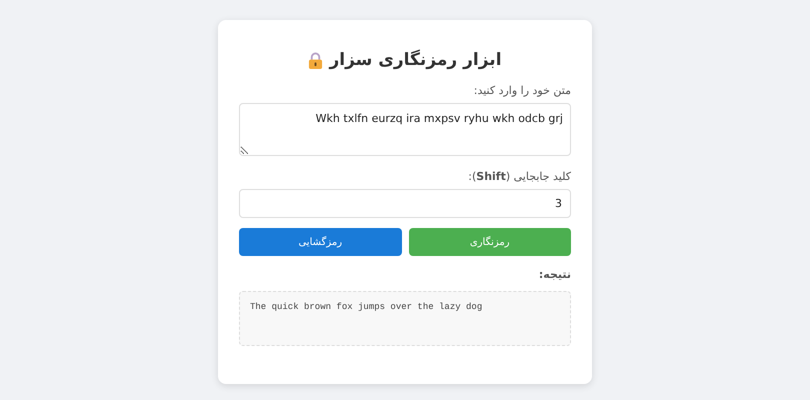 This screenshot has height=400, width=810. I want to click on result-output: The quick brown fox jumps over the lazy dog, so click(405, 318).